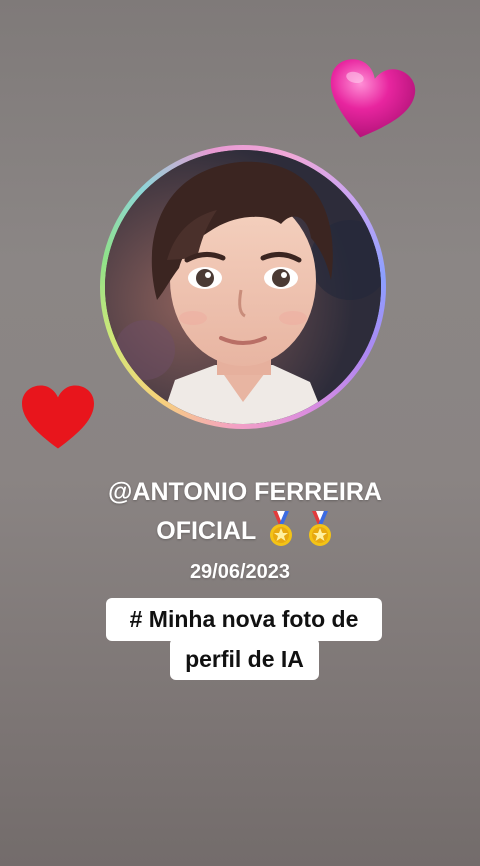  I want to click on red-heart-icon, so click(58, 417).